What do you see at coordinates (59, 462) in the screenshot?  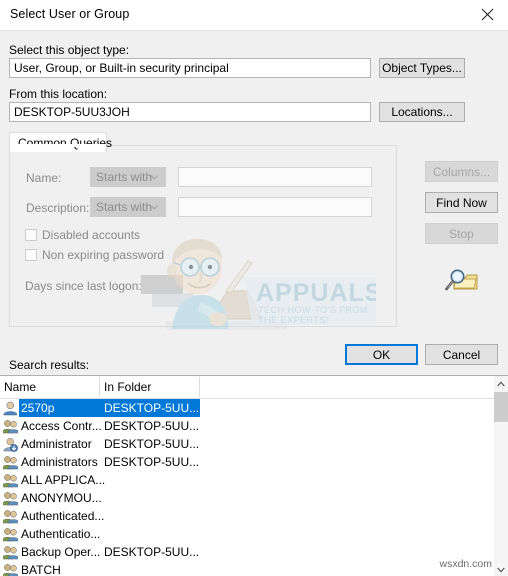 I see `row-name: Administrators` at bounding box center [59, 462].